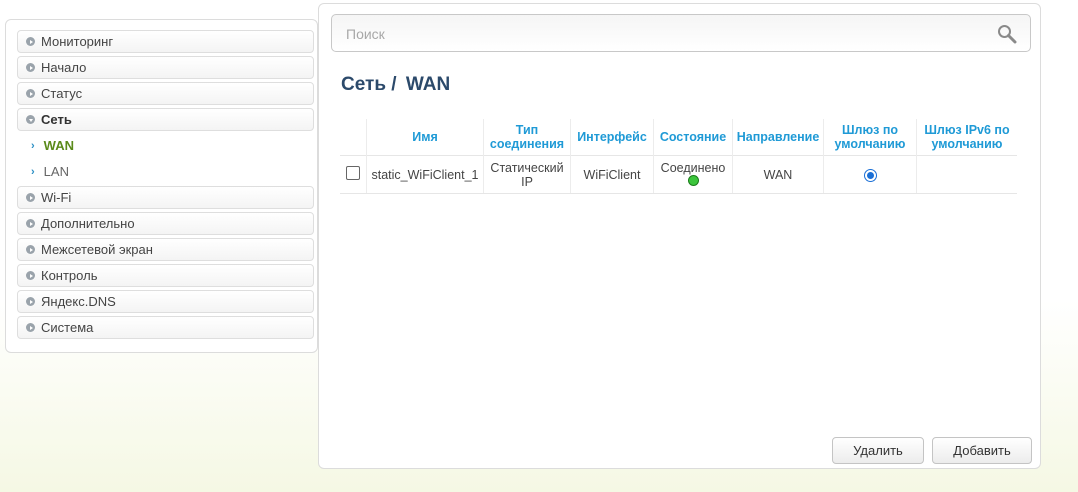 The width and height of the screenshot is (1078, 492). I want to click on sidebar-item-label: WAN, so click(59, 145).